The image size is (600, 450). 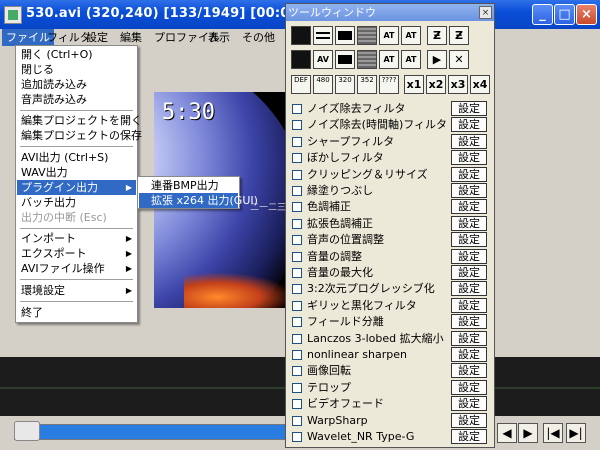 I want to click on black-frame-button, so click(x=301, y=35).